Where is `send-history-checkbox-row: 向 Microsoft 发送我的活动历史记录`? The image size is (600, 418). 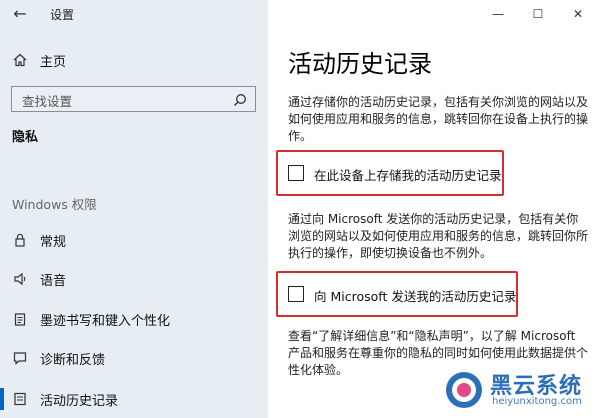
send-history-checkbox-row: 向 Microsoft 发送我的活动历史记录 is located at coordinates (397, 294).